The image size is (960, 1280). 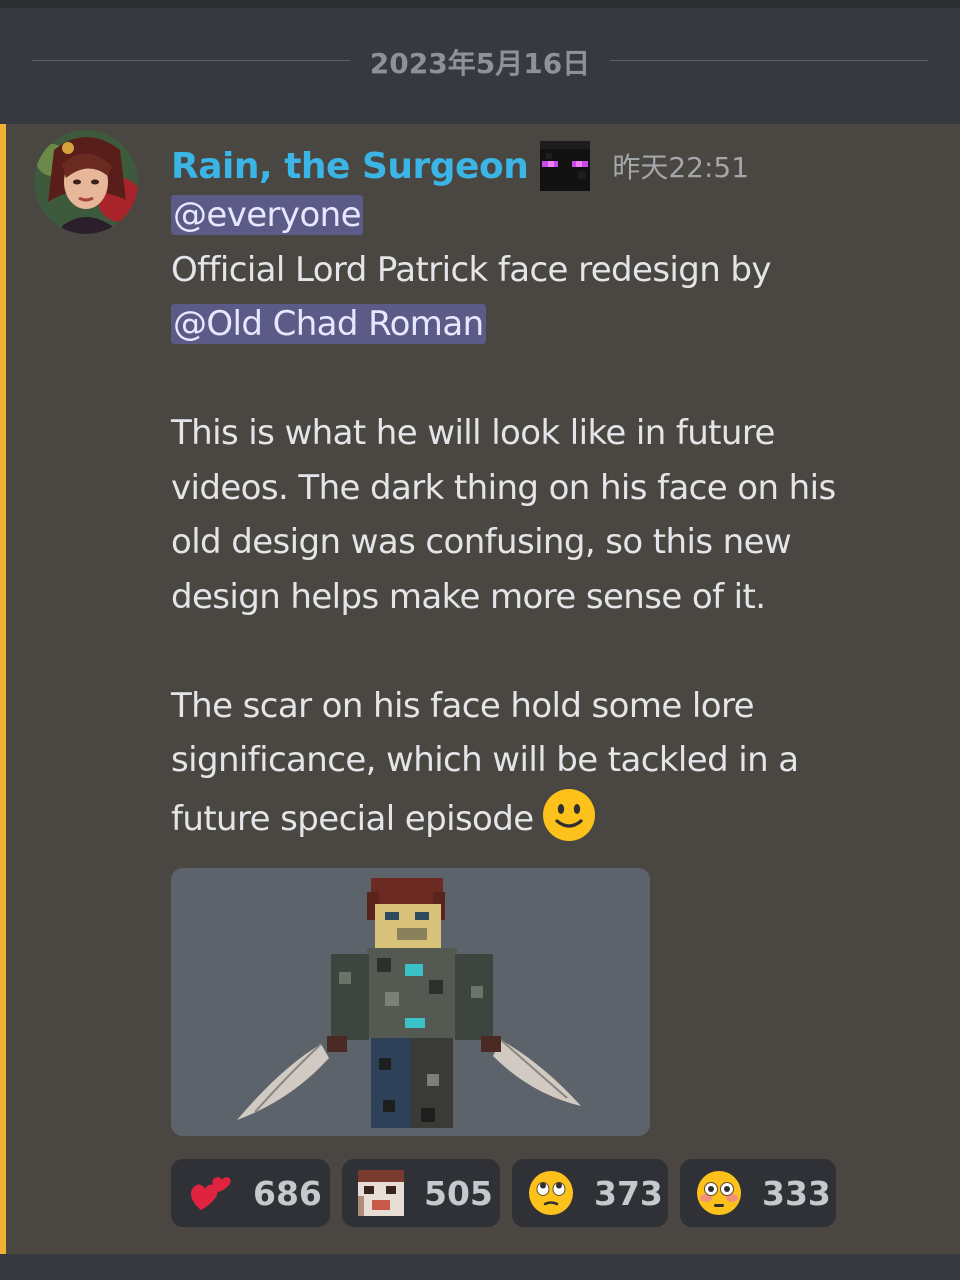 I want to click on enderman-role-icon, so click(x=565, y=166).